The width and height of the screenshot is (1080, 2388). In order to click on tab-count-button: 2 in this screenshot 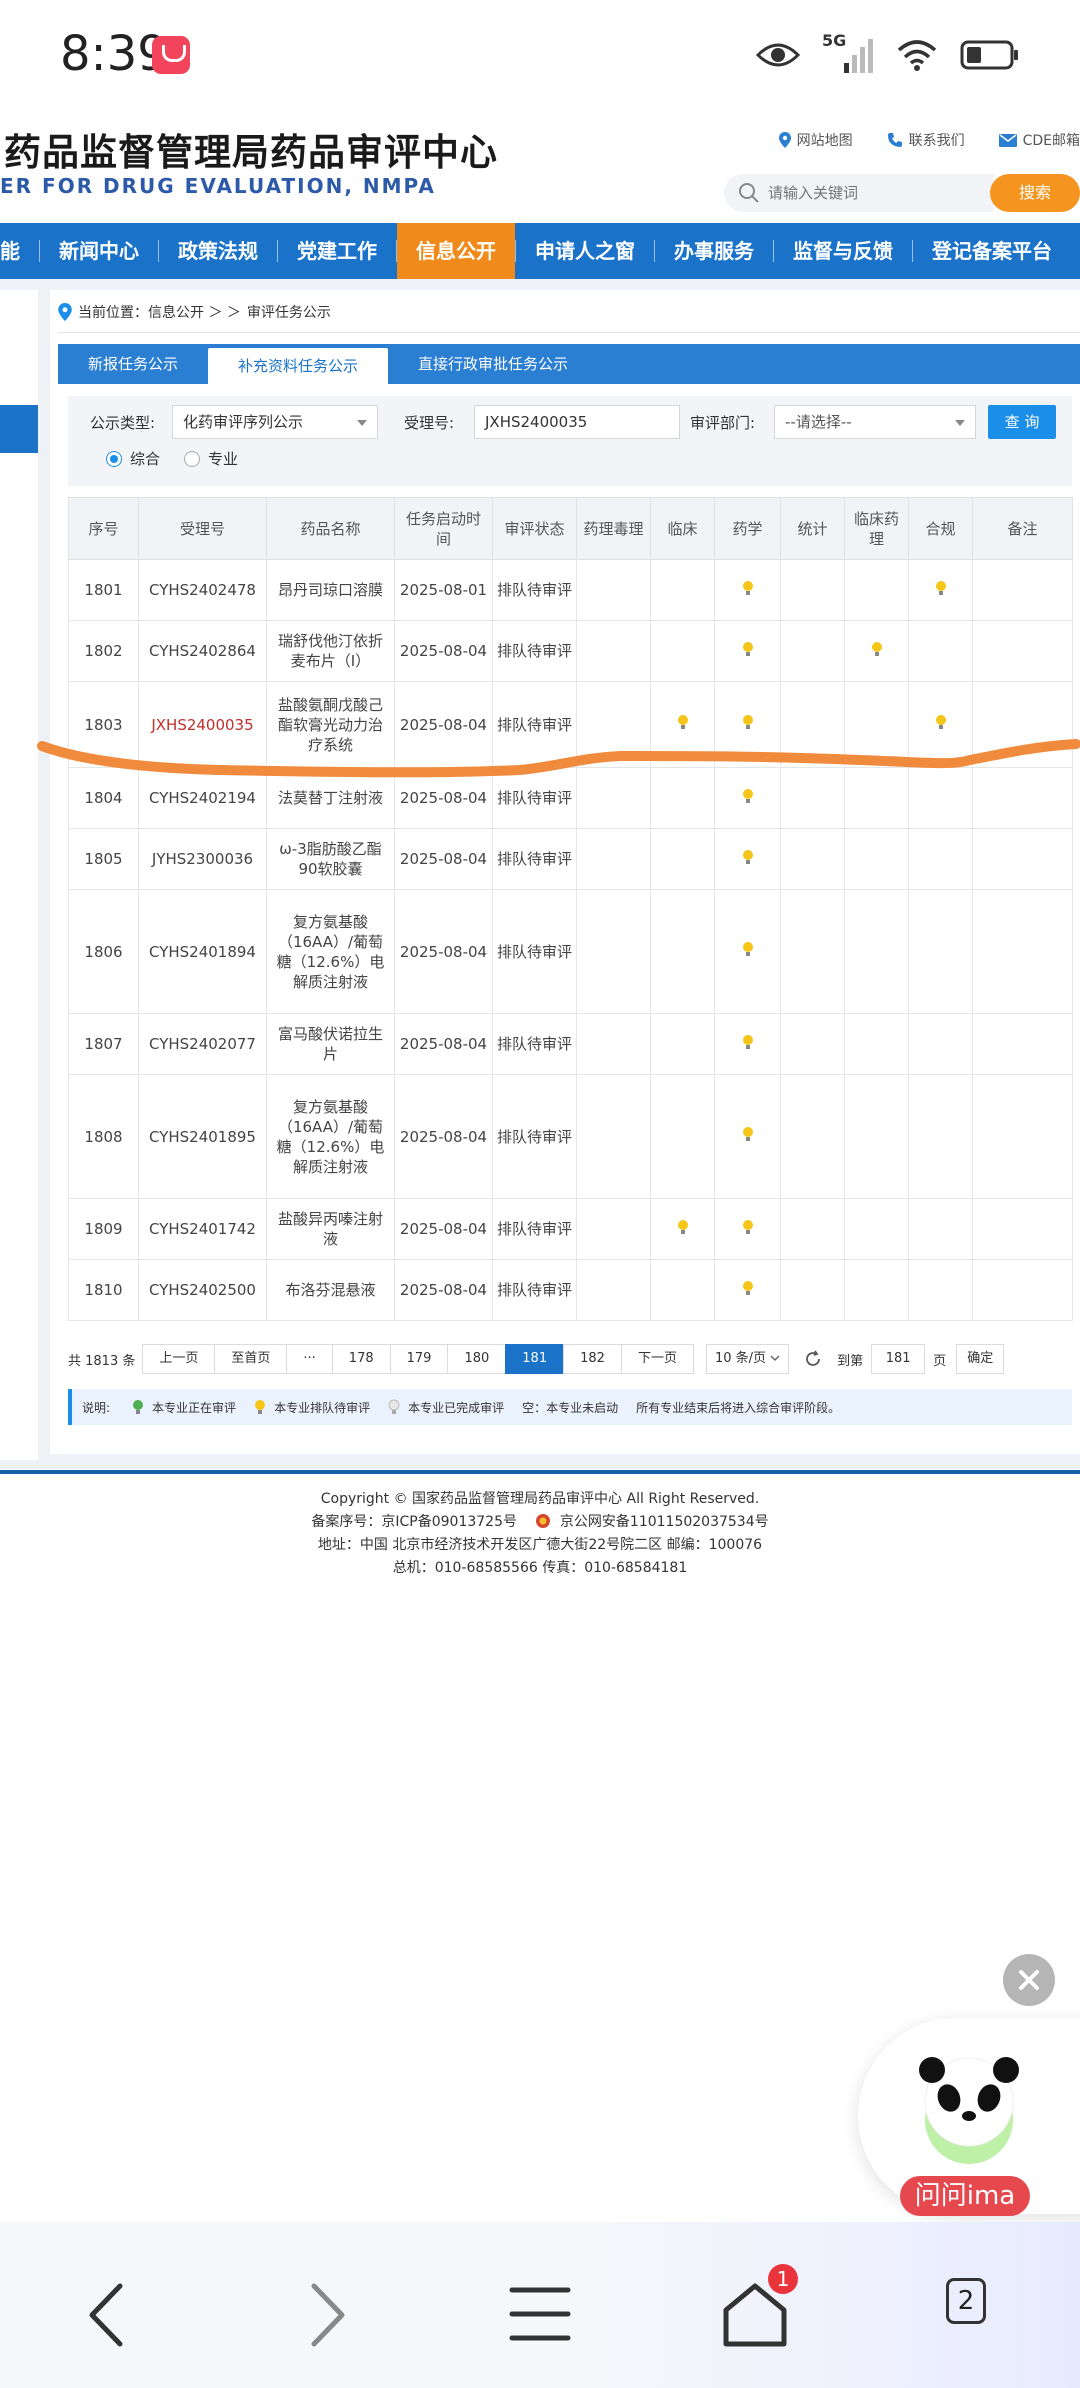, I will do `click(966, 2301)`.